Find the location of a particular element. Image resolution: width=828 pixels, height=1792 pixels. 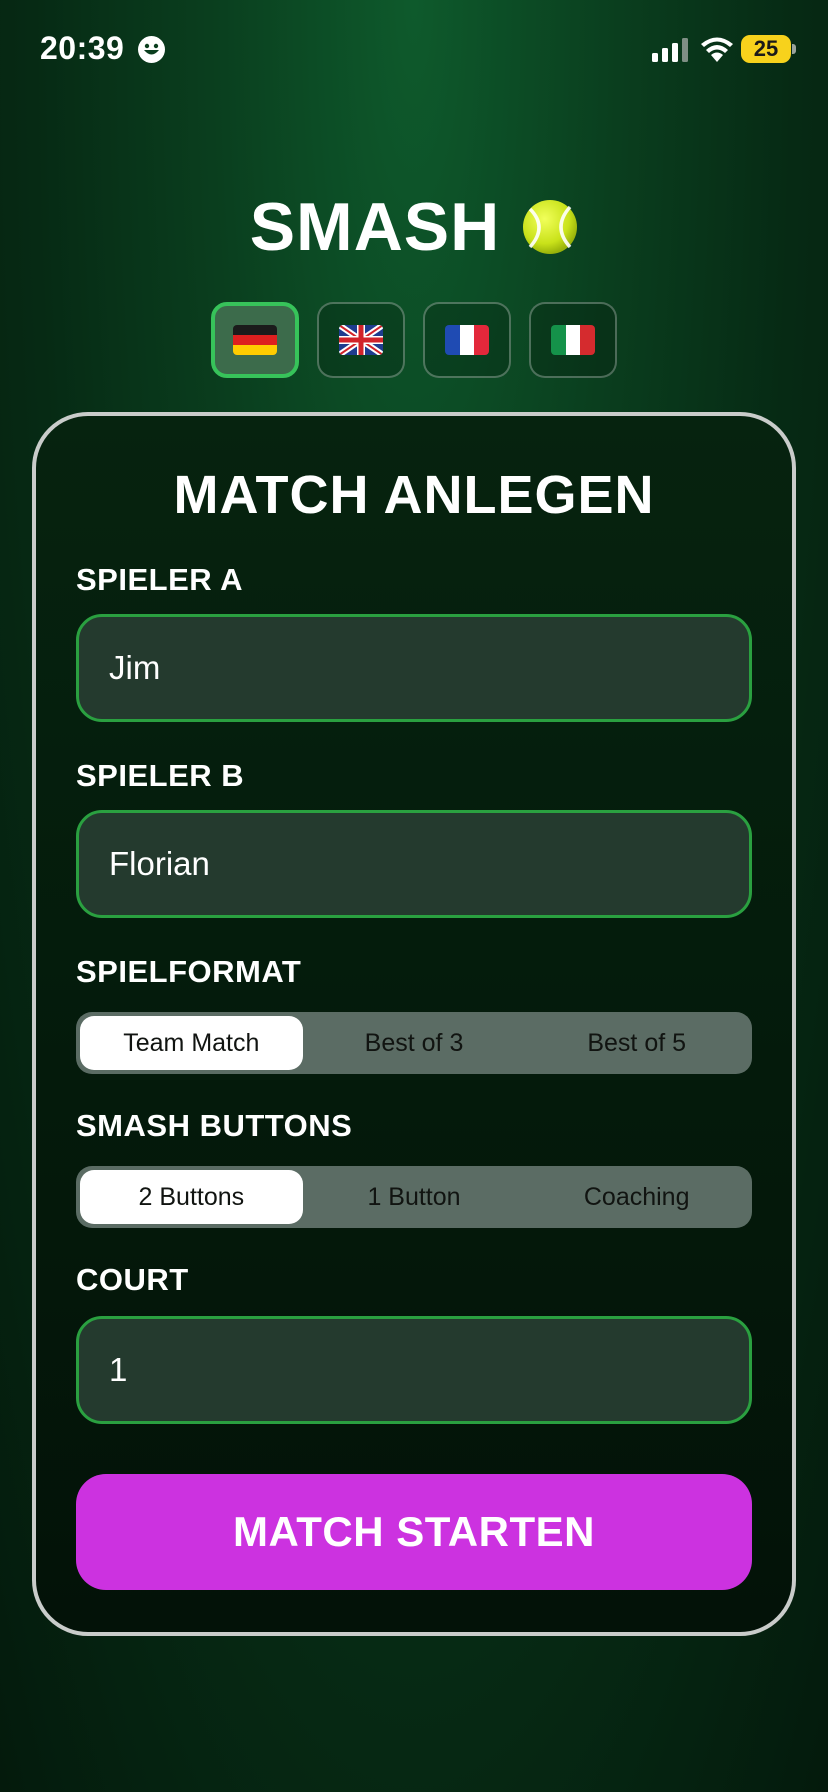

status-bar: 20:39 25 is located at coordinates (414, 50).